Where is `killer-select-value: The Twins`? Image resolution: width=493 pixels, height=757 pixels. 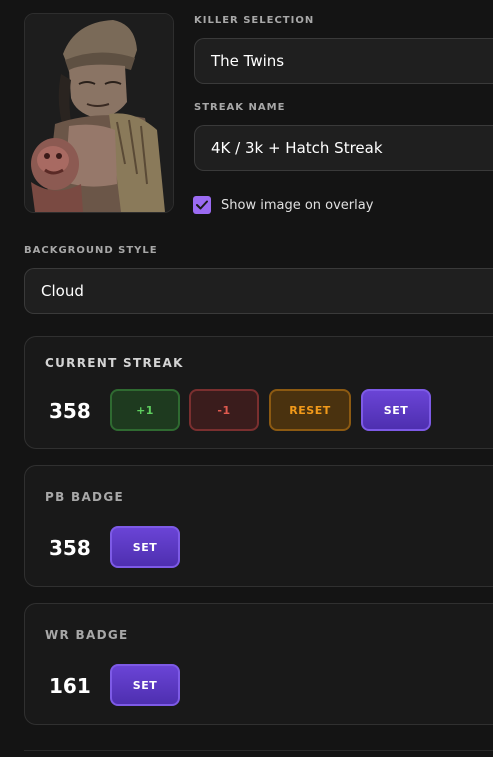 killer-select-value: The Twins is located at coordinates (248, 61).